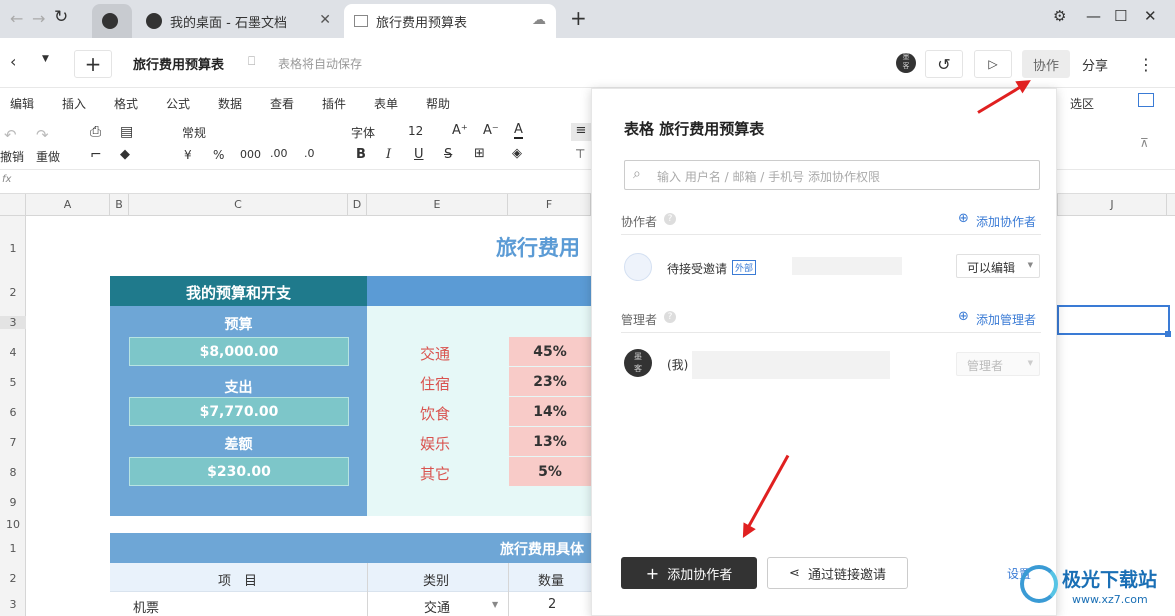  I want to click on gear-icon: ⚙, so click(1059, 16).